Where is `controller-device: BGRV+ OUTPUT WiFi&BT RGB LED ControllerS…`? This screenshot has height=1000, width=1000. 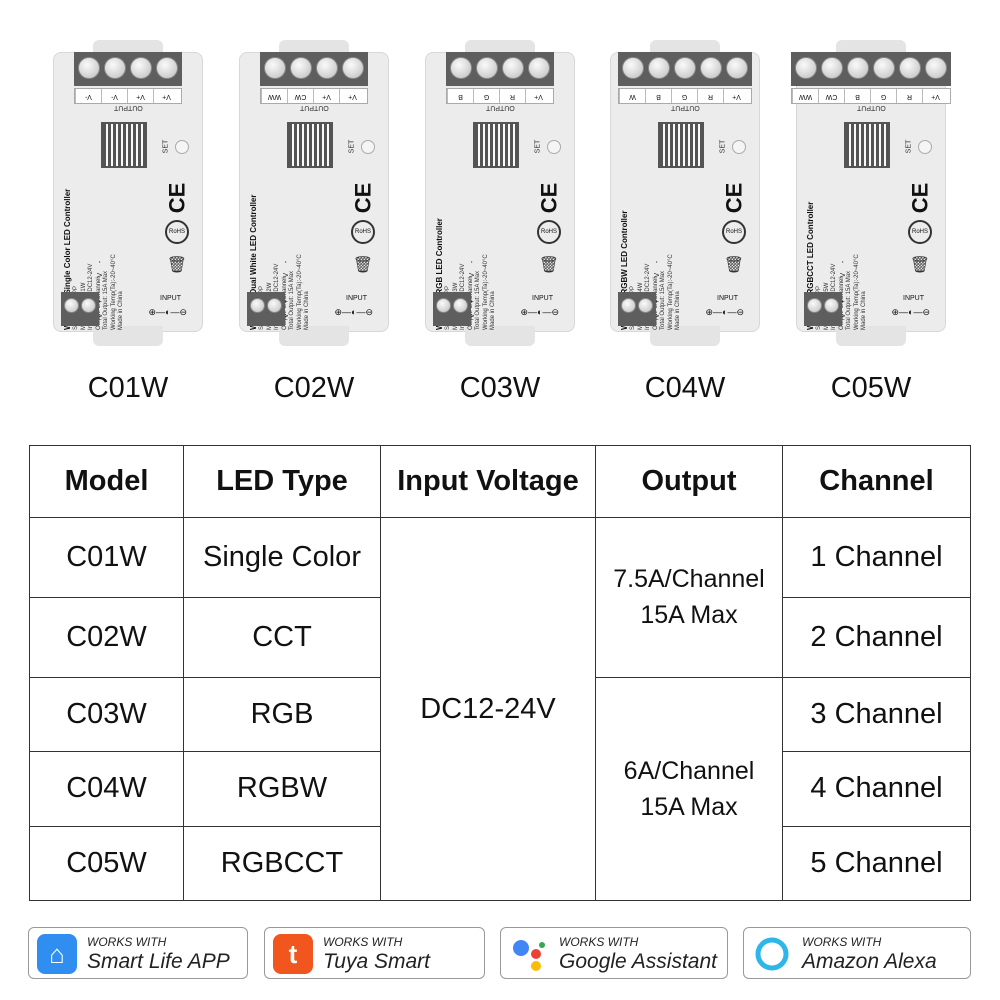
controller-device: BGRV+ OUTPUT WiFi&BT RGB LED ControllerS… is located at coordinates (500, 193).